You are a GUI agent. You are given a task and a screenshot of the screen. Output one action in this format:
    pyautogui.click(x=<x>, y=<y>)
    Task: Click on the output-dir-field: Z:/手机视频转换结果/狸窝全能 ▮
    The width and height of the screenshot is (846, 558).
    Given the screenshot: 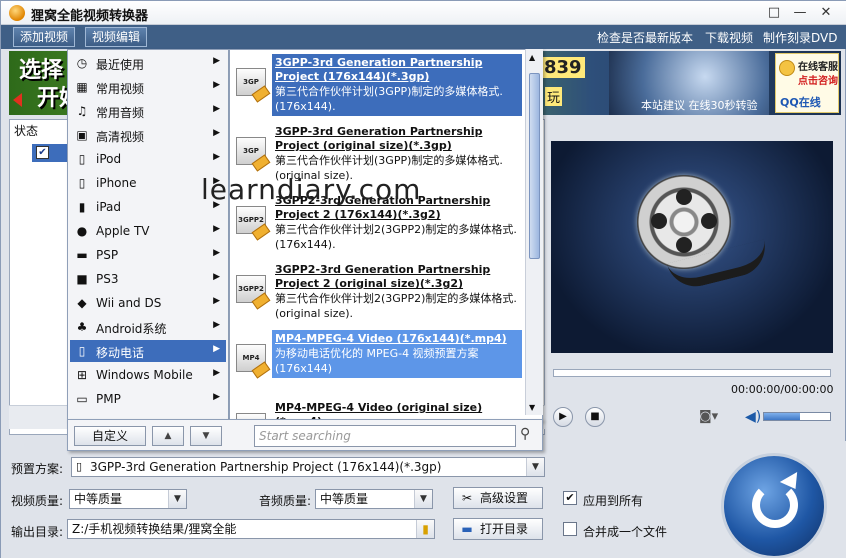 What is the action you would take?
    pyautogui.click(x=251, y=529)
    